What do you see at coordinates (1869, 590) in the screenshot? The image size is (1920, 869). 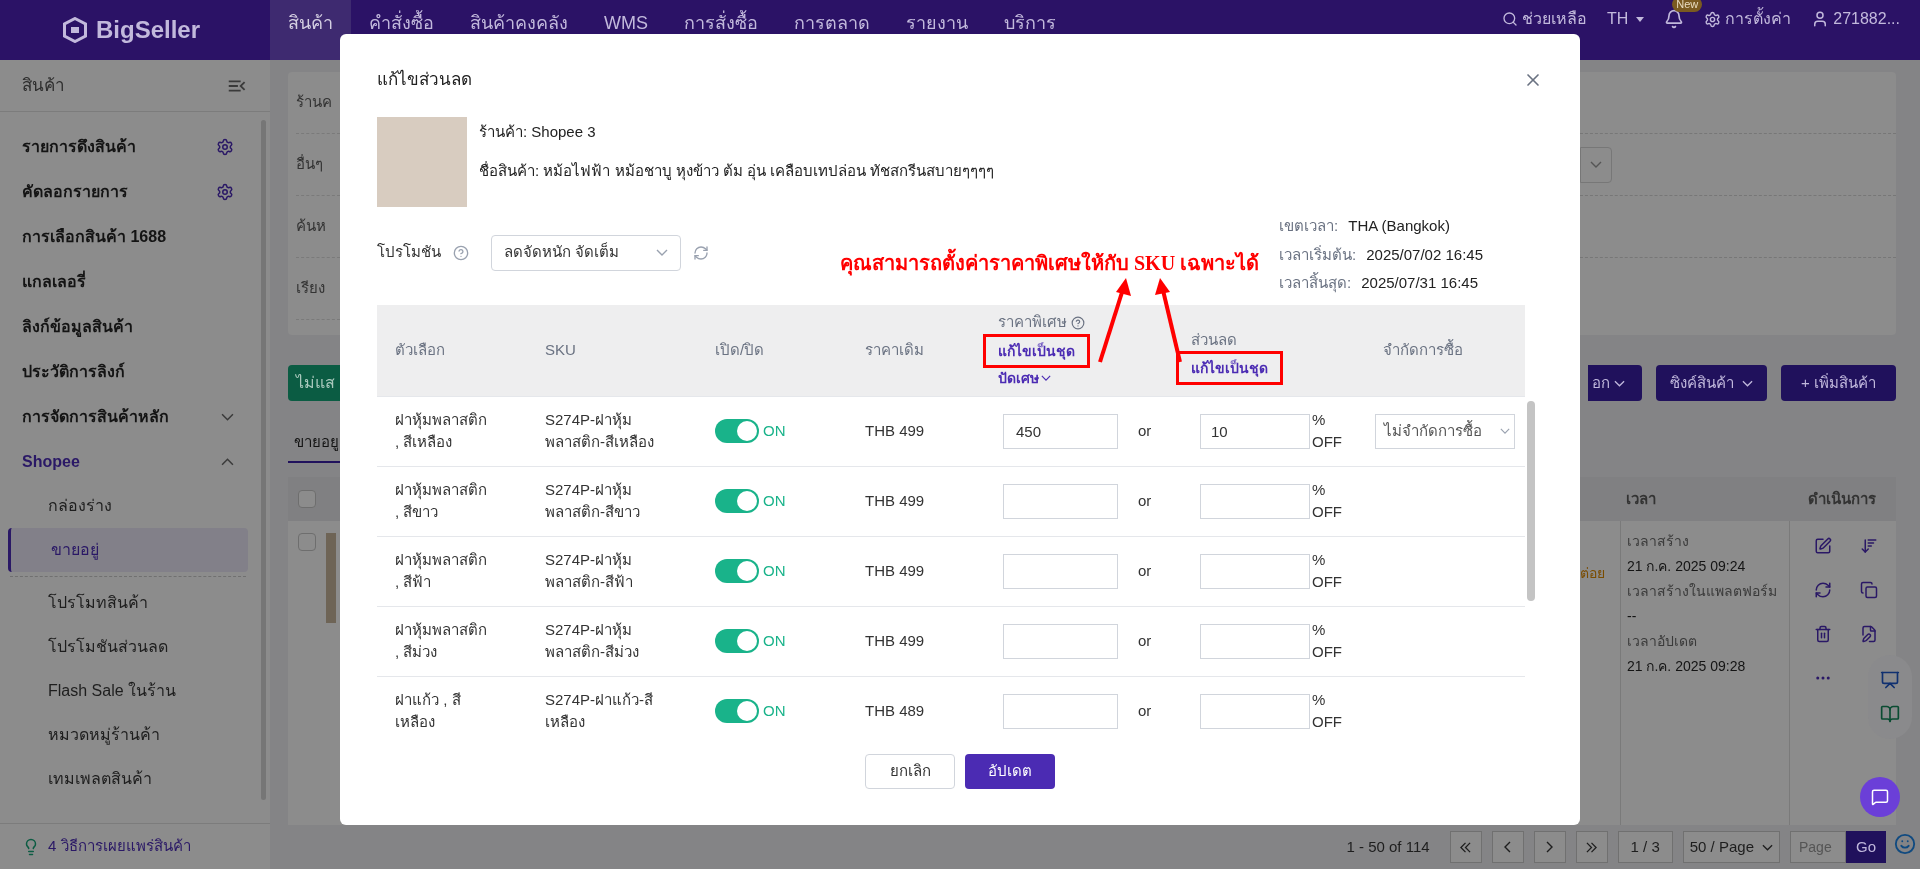 I see `copy-icon` at bounding box center [1869, 590].